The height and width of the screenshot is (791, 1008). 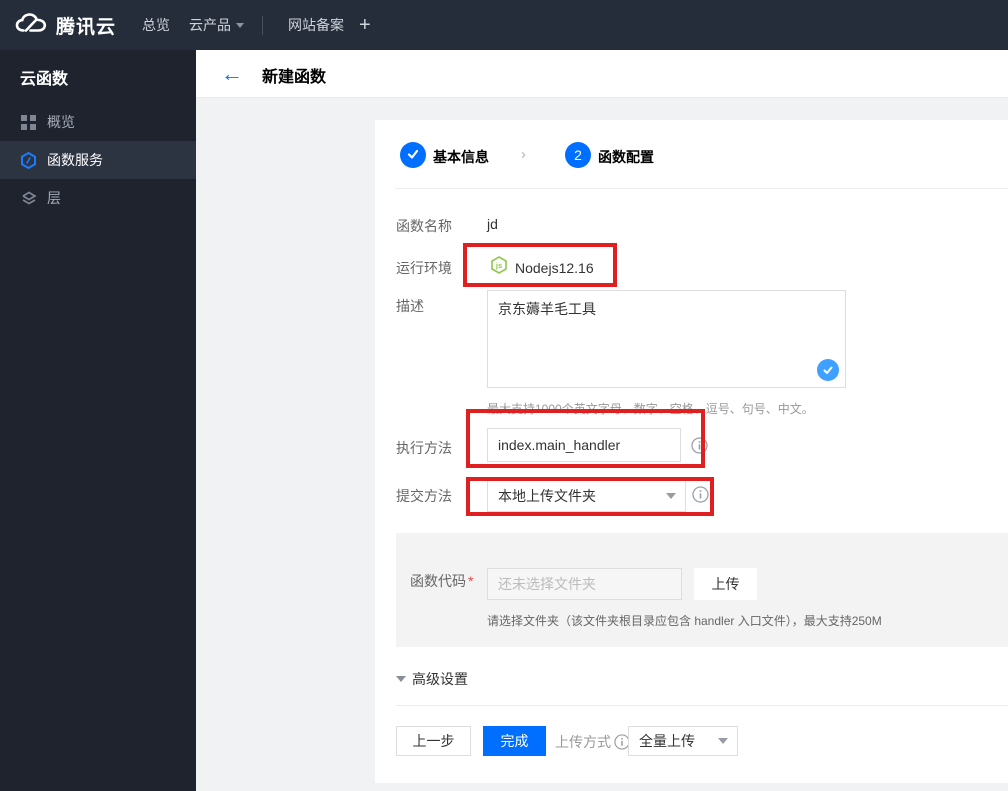 I want to click on description-helper: 最大支持1000个英文字母、数字、空格、逗号、句号、中文。, so click(x=650, y=409).